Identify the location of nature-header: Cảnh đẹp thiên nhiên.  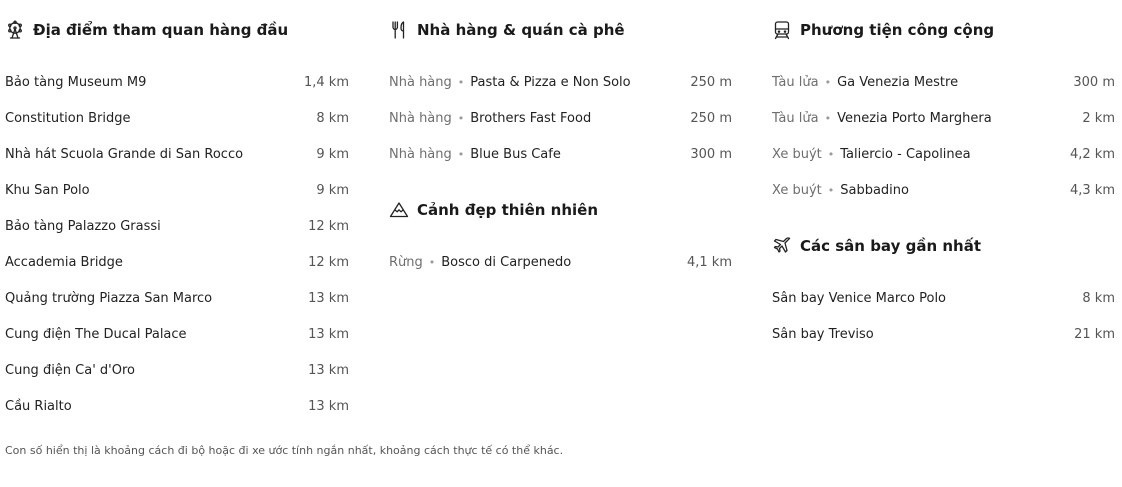
(560, 210).